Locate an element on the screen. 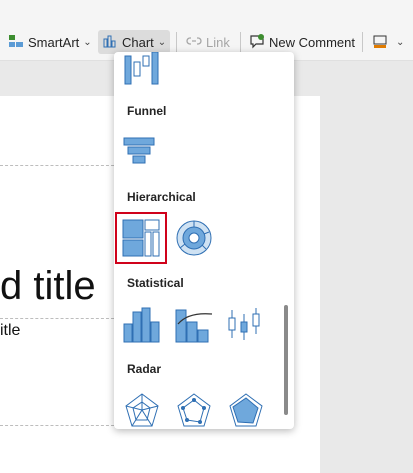 This screenshot has height=473, width=413. section-funnel: Funnel is located at coordinates (147, 111).